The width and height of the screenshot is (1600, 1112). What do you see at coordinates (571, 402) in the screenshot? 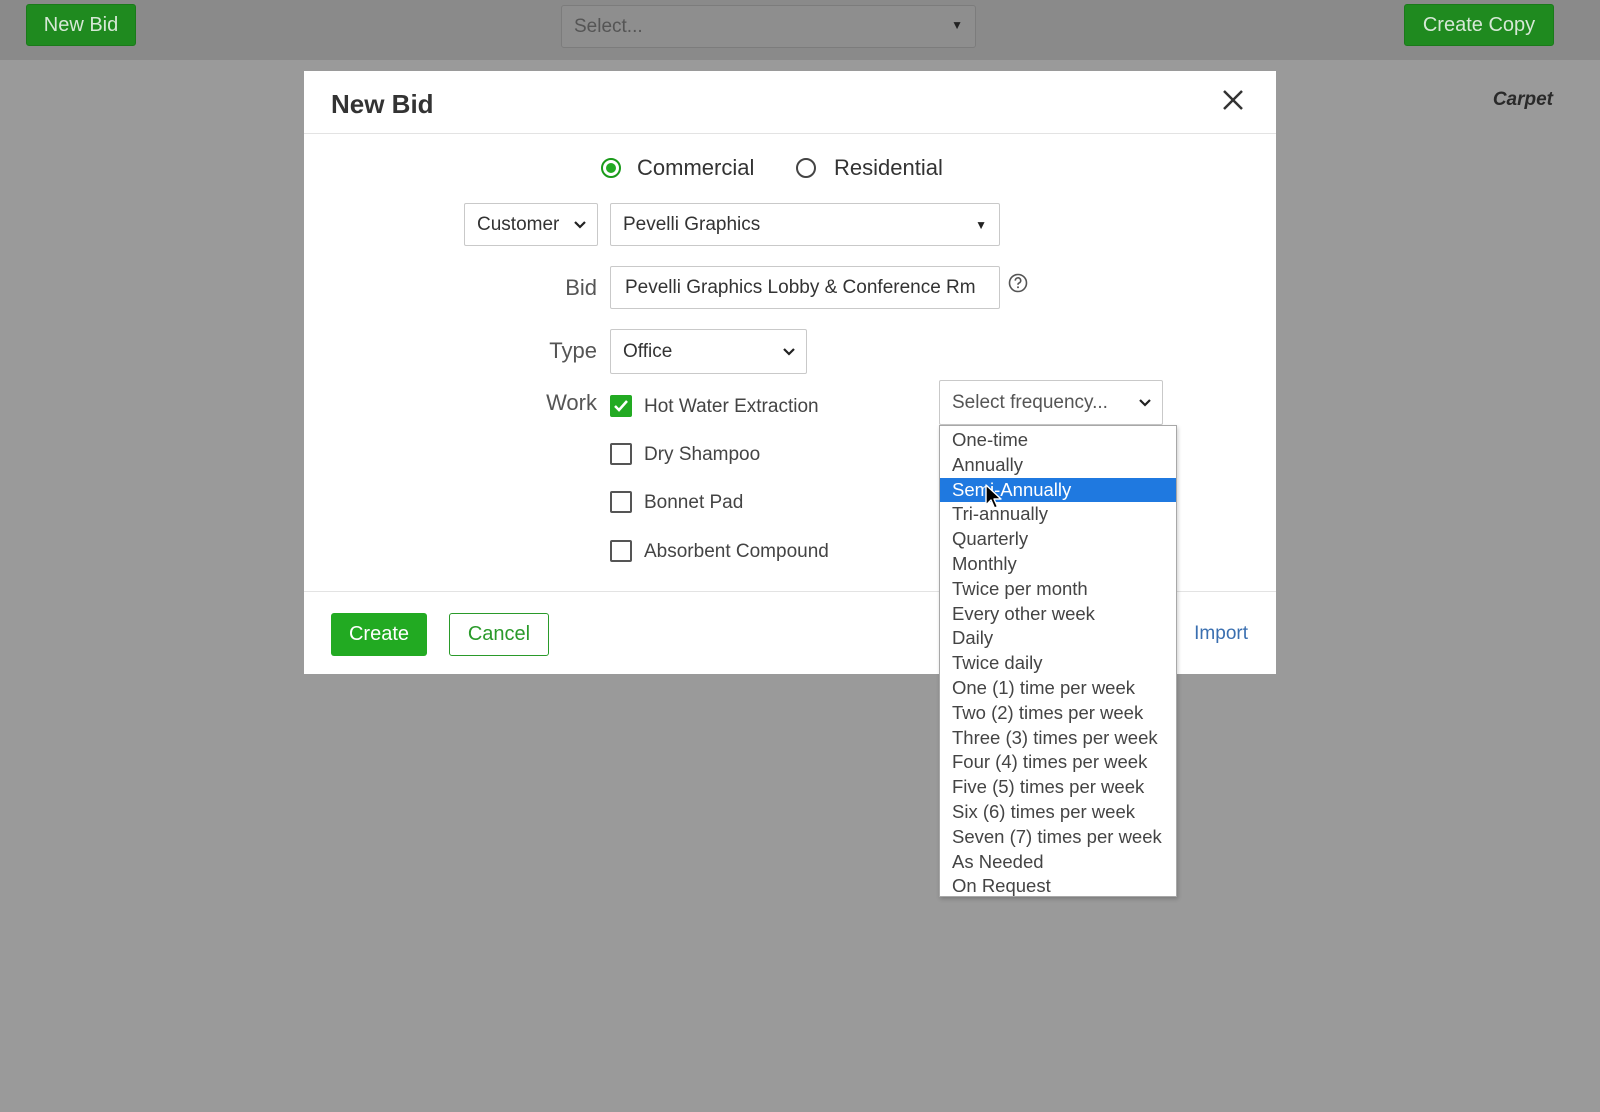
I see `work-label: Work` at bounding box center [571, 402].